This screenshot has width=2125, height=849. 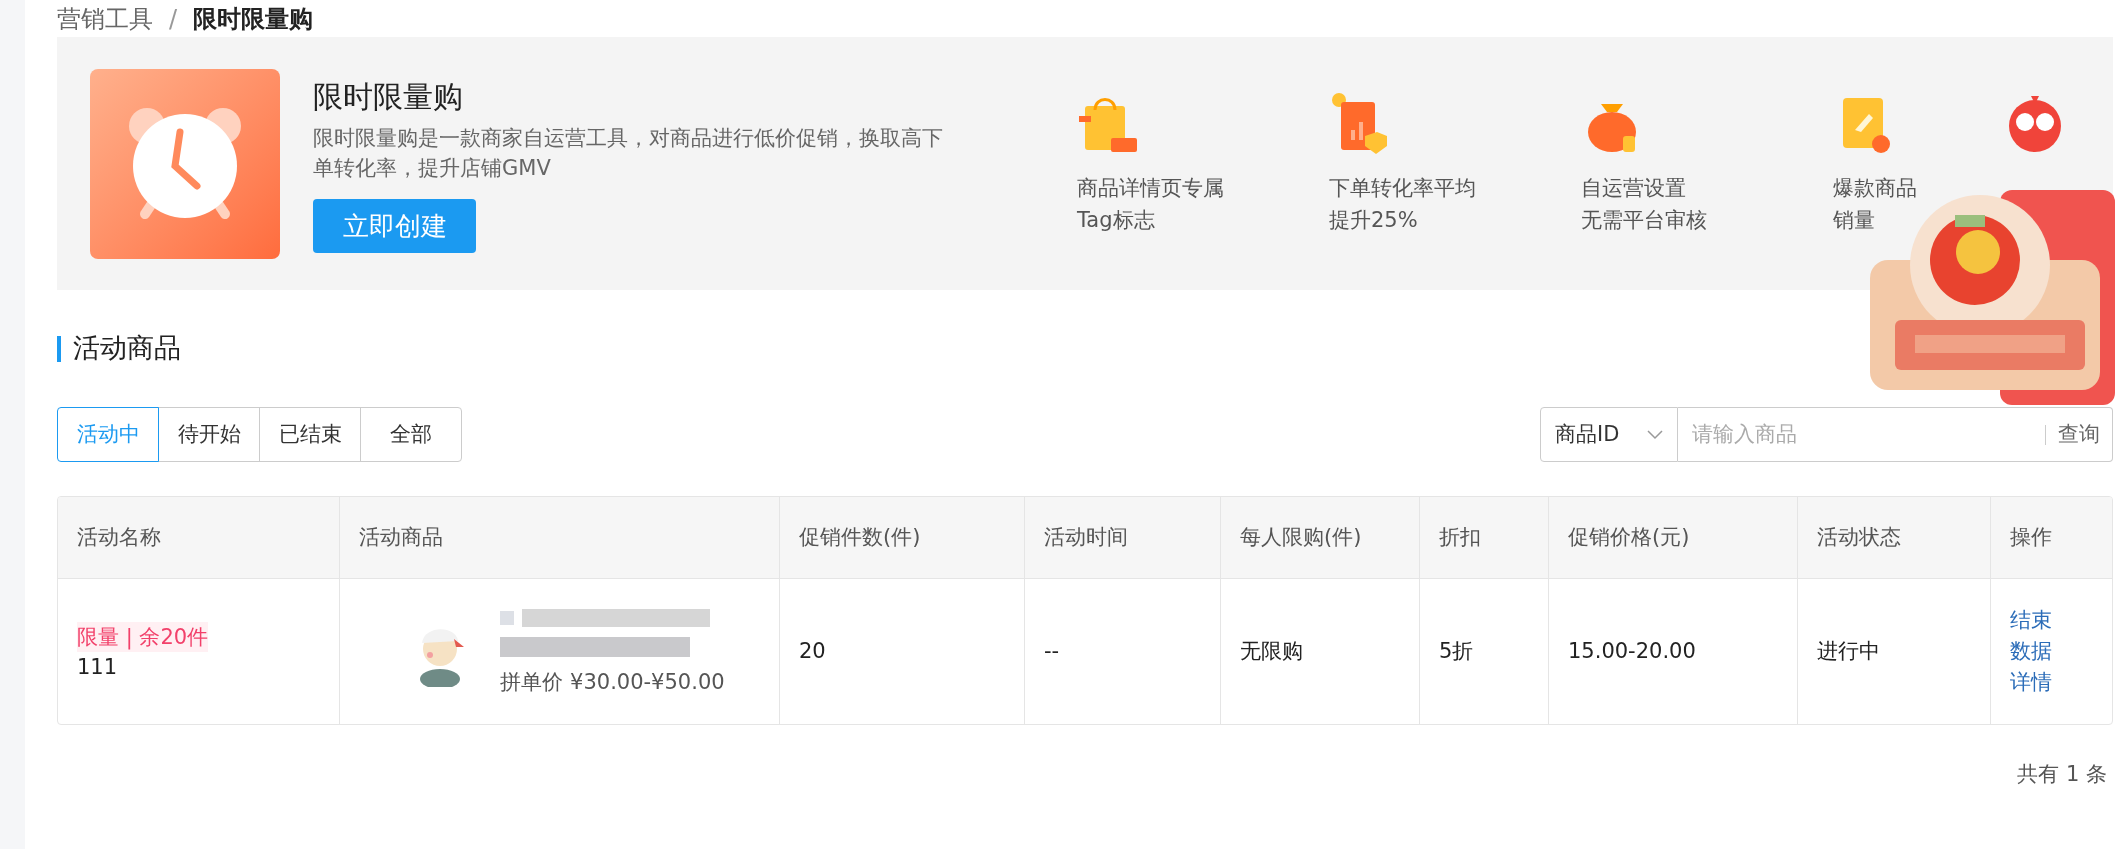 What do you see at coordinates (1457, 651) in the screenshot?
I see `discount-text: 5折` at bounding box center [1457, 651].